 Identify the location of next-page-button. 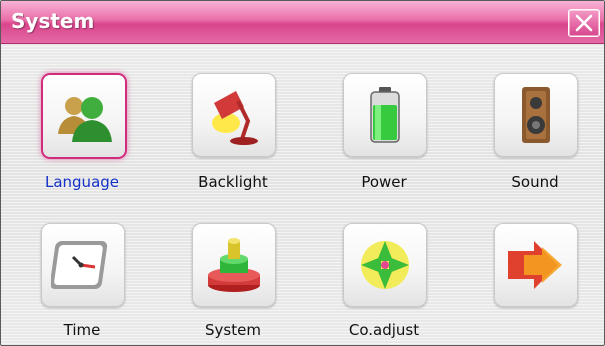
(536, 265).